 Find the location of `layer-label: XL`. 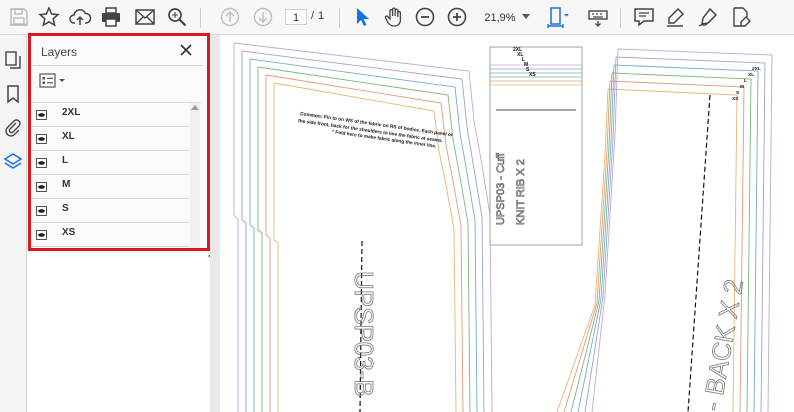

layer-label: XL is located at coordinates (68, 136).